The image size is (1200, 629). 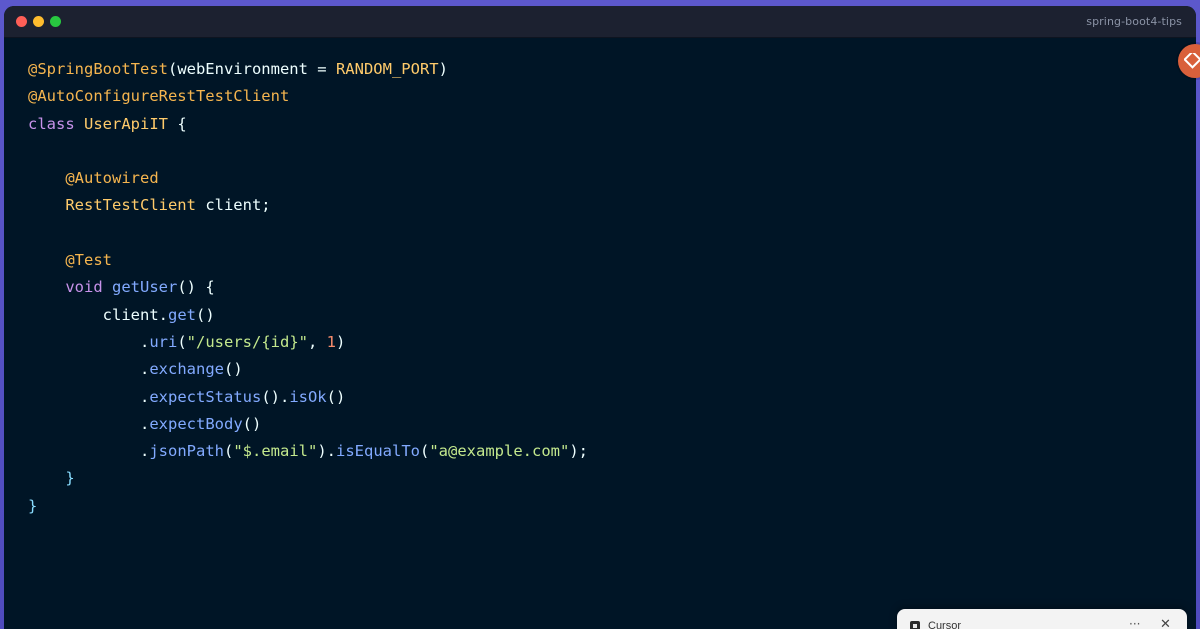 I want to click on code-token: jsonPath, so click(x=186, y=451).